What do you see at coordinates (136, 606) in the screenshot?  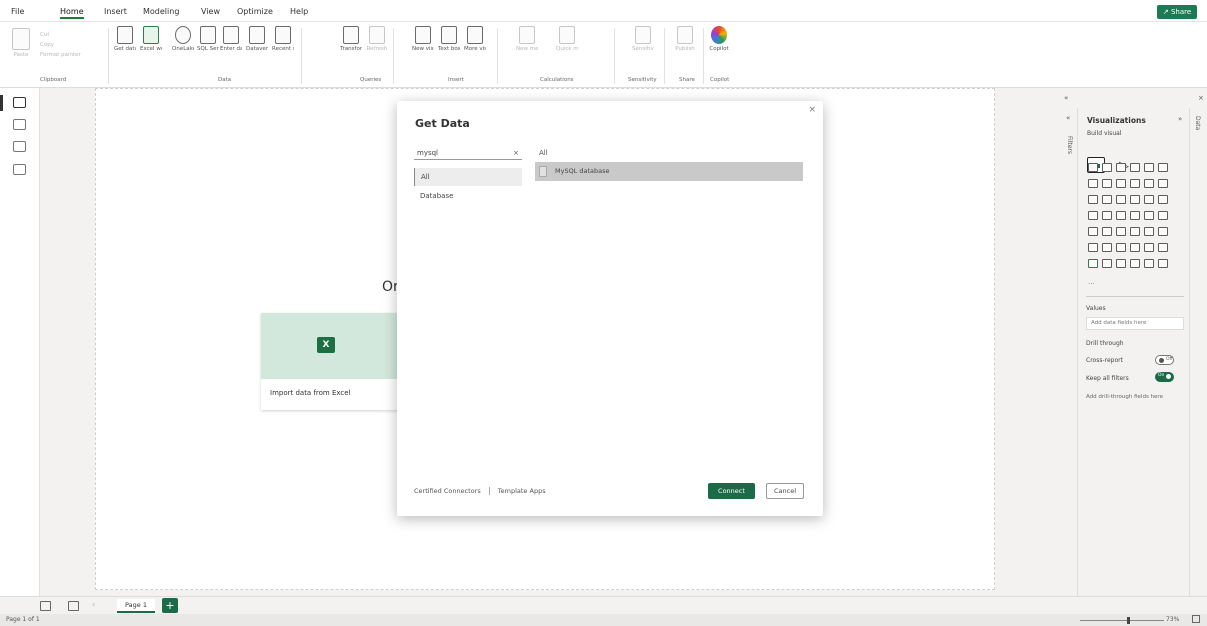 I see `page-tab: Page 1` at bounding box center [136, 606].